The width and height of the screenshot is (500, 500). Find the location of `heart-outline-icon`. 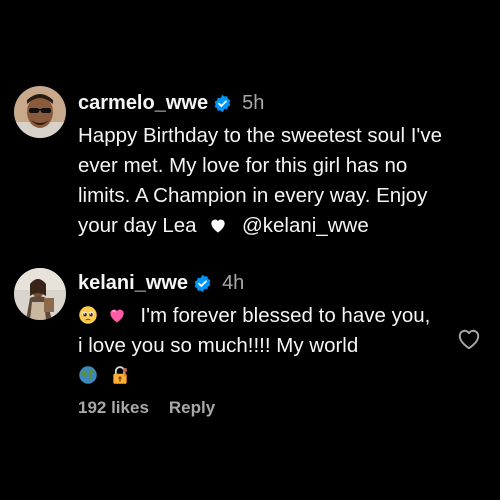

heart-outline-icon is located at coordinates (469, 339).